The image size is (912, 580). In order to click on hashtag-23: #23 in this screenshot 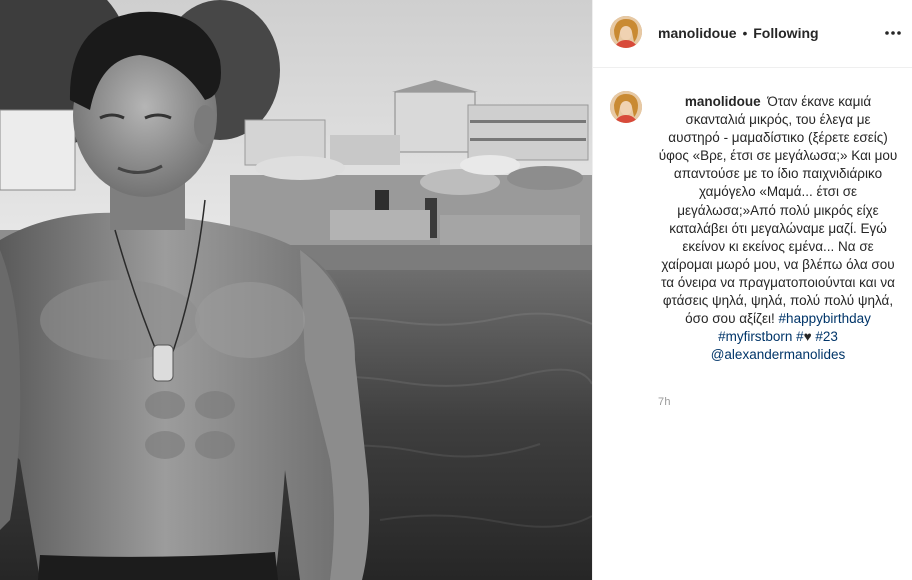, I will do `click(826, 336)`.